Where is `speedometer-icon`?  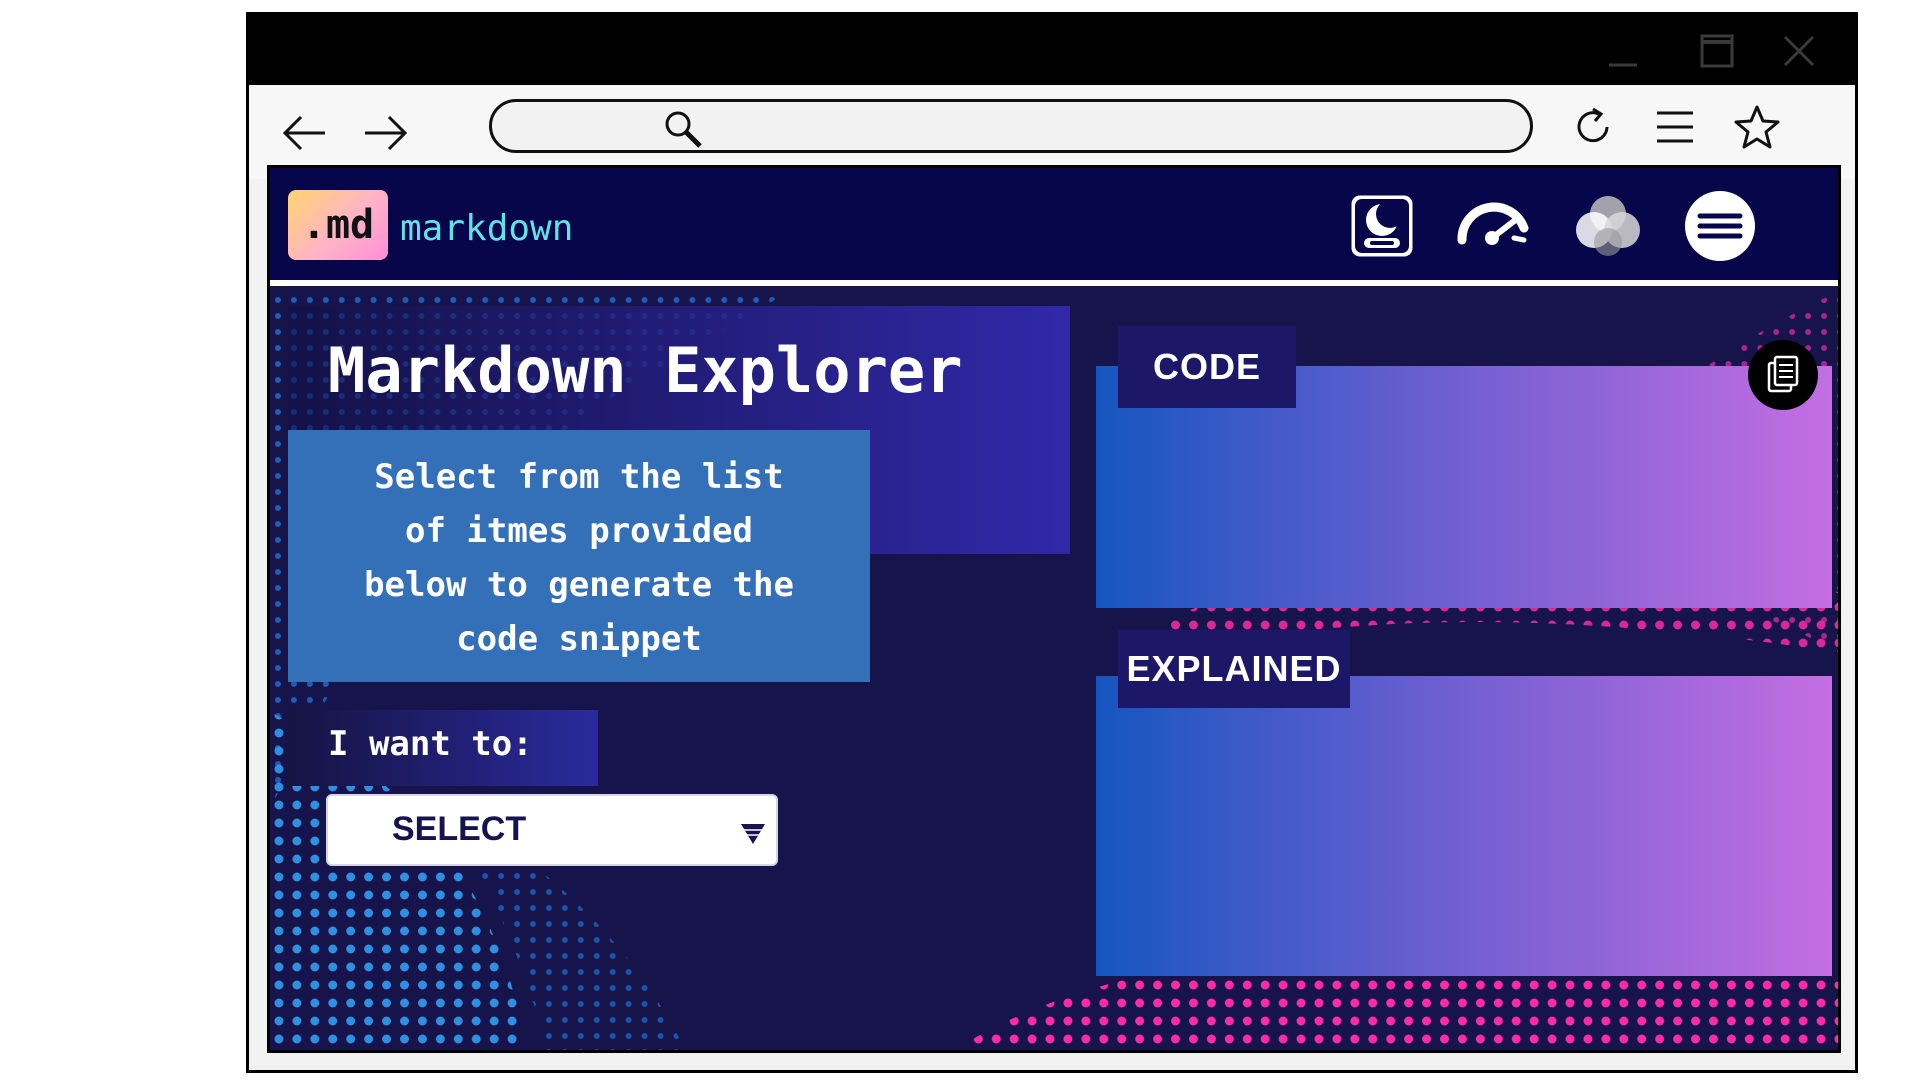 speedometer-icon is located at coordinates (1492, 226).